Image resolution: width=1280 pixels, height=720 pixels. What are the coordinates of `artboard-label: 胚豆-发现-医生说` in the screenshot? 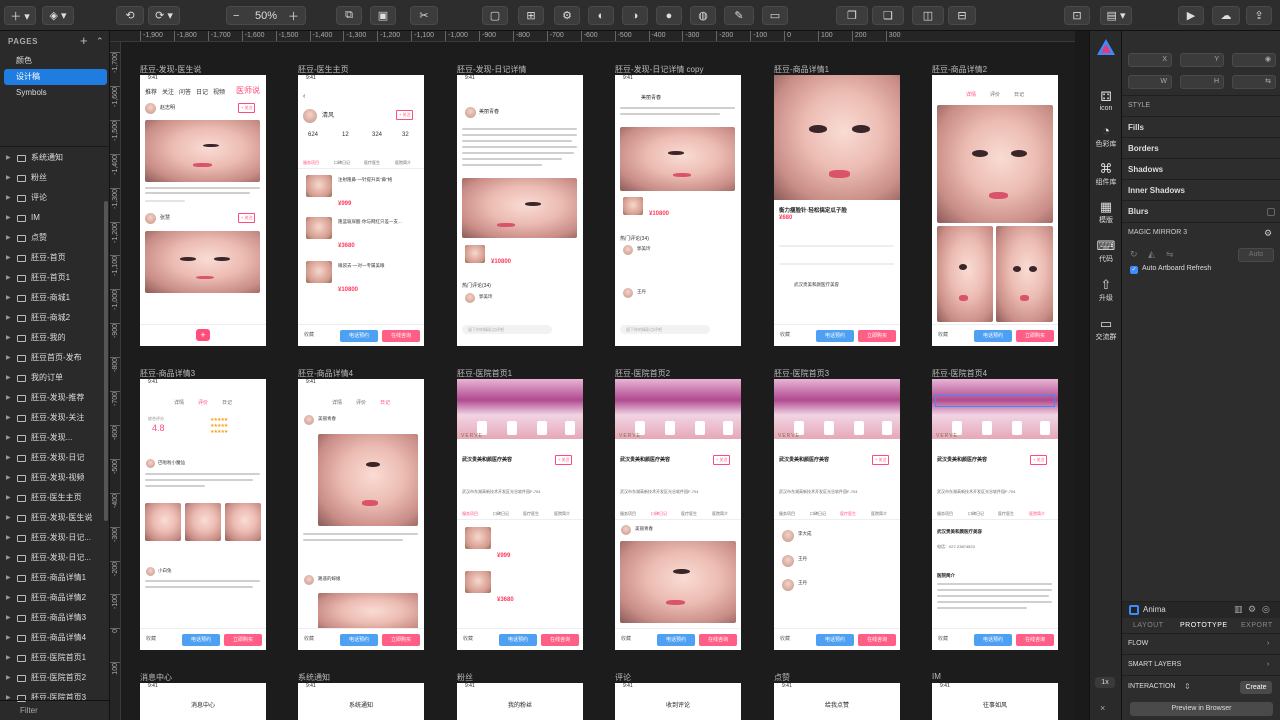 It's located at (170, 69).